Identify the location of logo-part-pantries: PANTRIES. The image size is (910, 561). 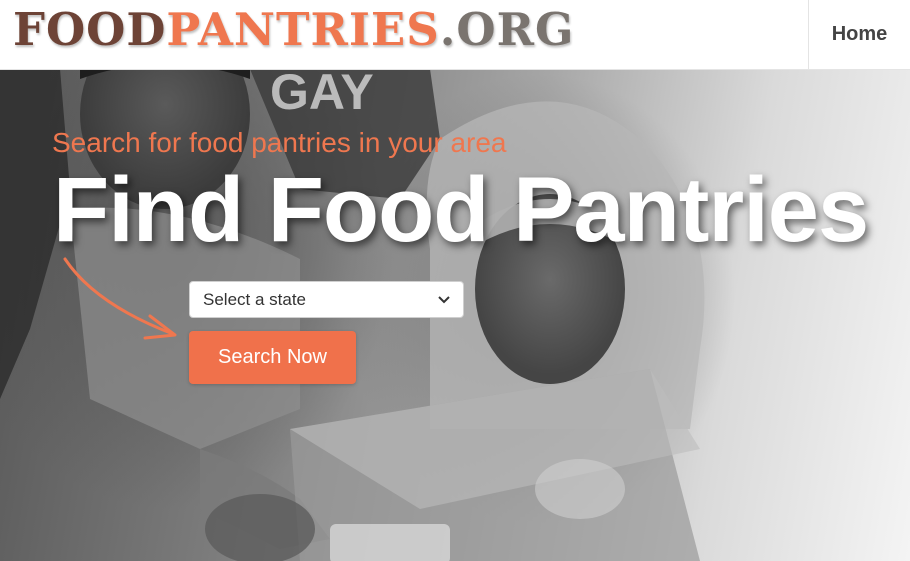
(303, 29).